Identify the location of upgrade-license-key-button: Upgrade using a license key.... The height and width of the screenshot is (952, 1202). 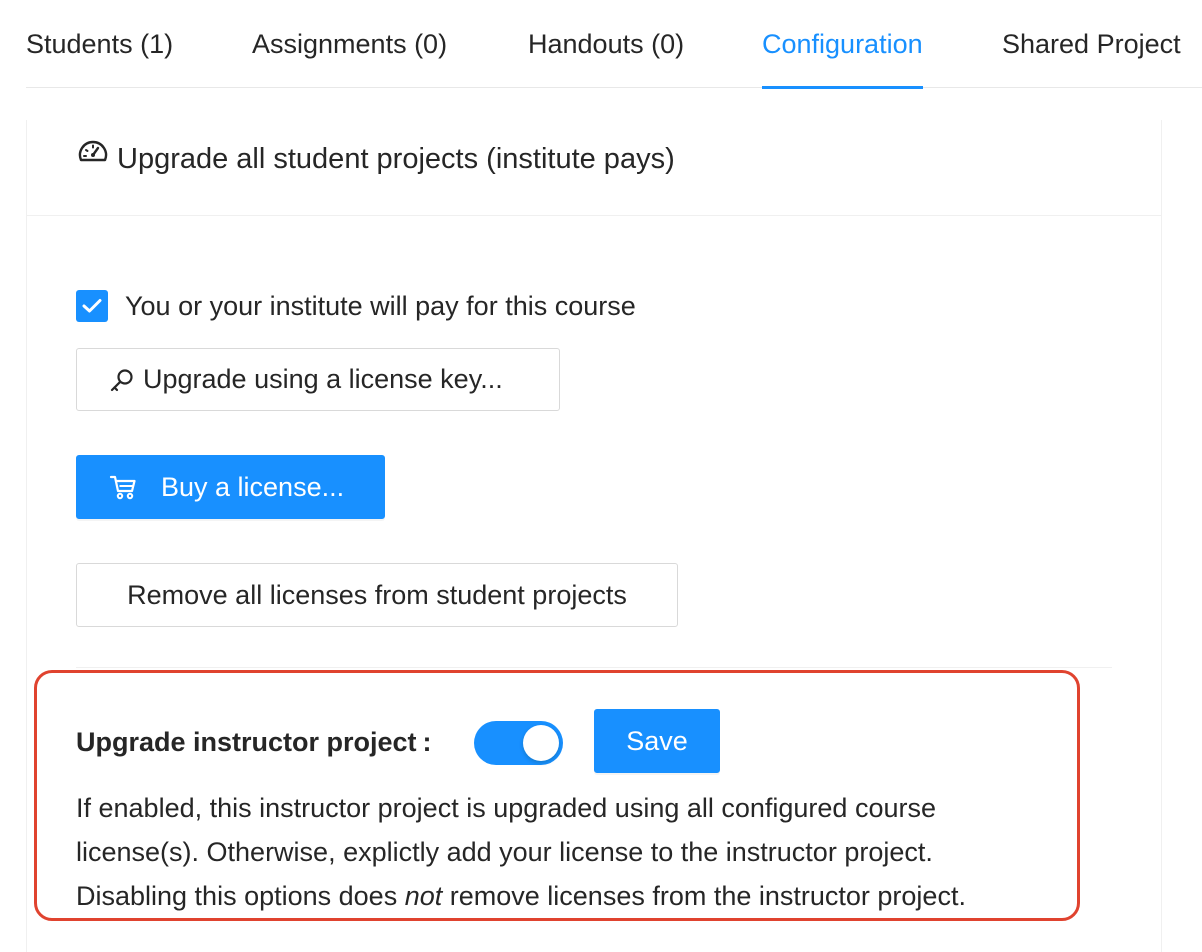
(318, 379).